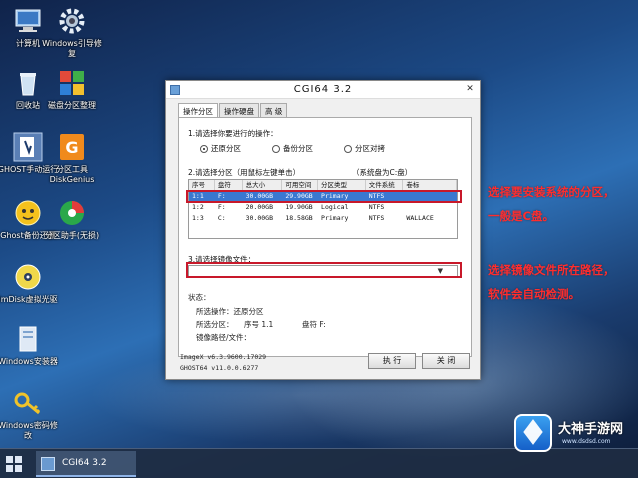  What do you see at coordinates (274, 110) in the screenshot?
I see `tab-advanced: 高 级` at bounding box center [274, 110].